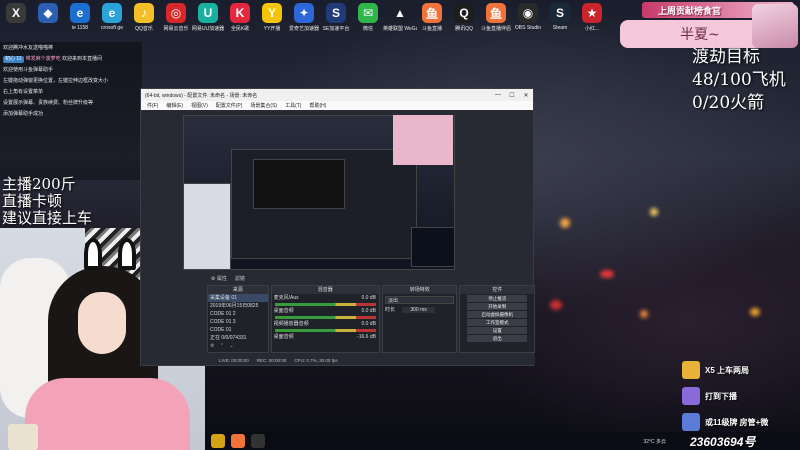 The height and width of the screenshot is (450, 800). Describe the element at coordinates (419, 319) in the screenshot. I see `transitions-panel: 转场特效 淡出 时长 300 ms` at that location.